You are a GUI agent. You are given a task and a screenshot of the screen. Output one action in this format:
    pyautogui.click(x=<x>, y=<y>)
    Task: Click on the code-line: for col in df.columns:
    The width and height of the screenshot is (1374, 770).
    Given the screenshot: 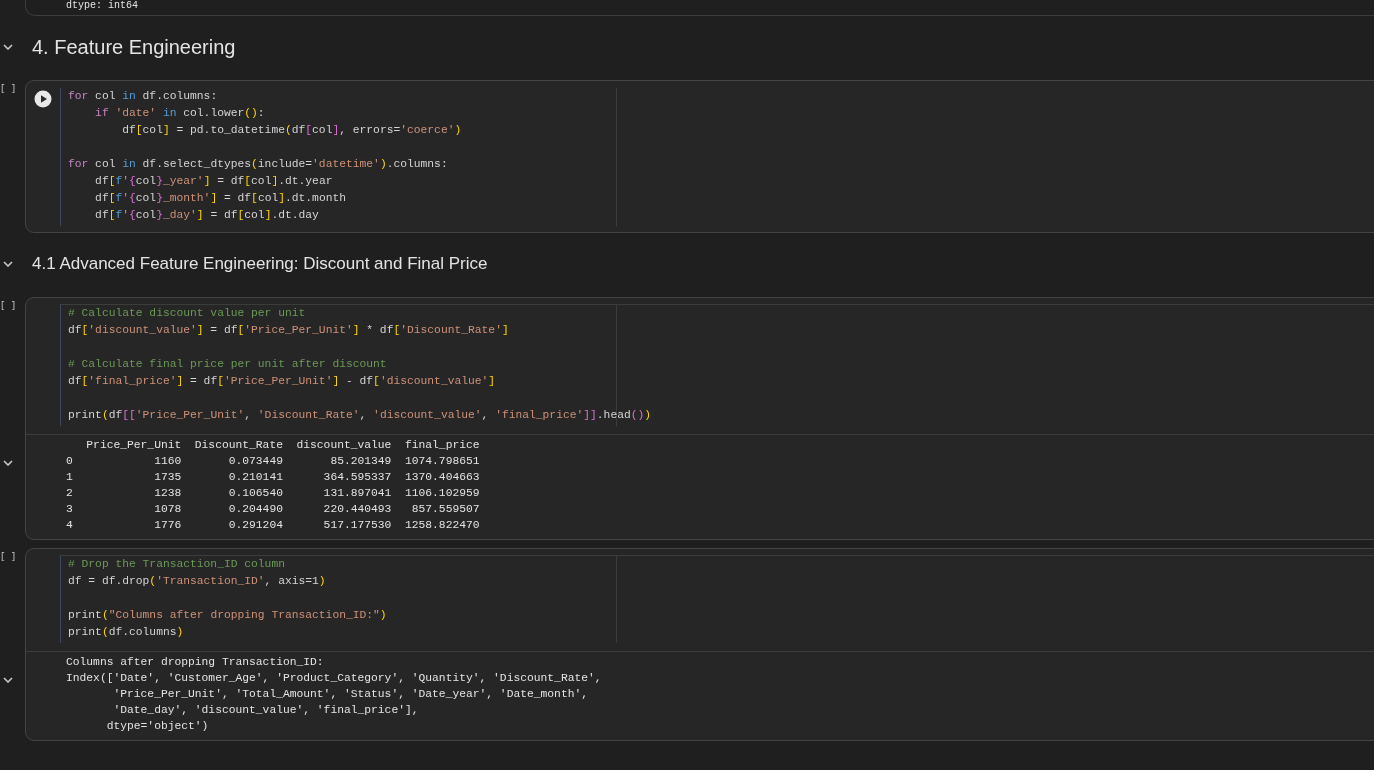 What is the action you would take?
    pyautogui.click(x=143, y=96)
    